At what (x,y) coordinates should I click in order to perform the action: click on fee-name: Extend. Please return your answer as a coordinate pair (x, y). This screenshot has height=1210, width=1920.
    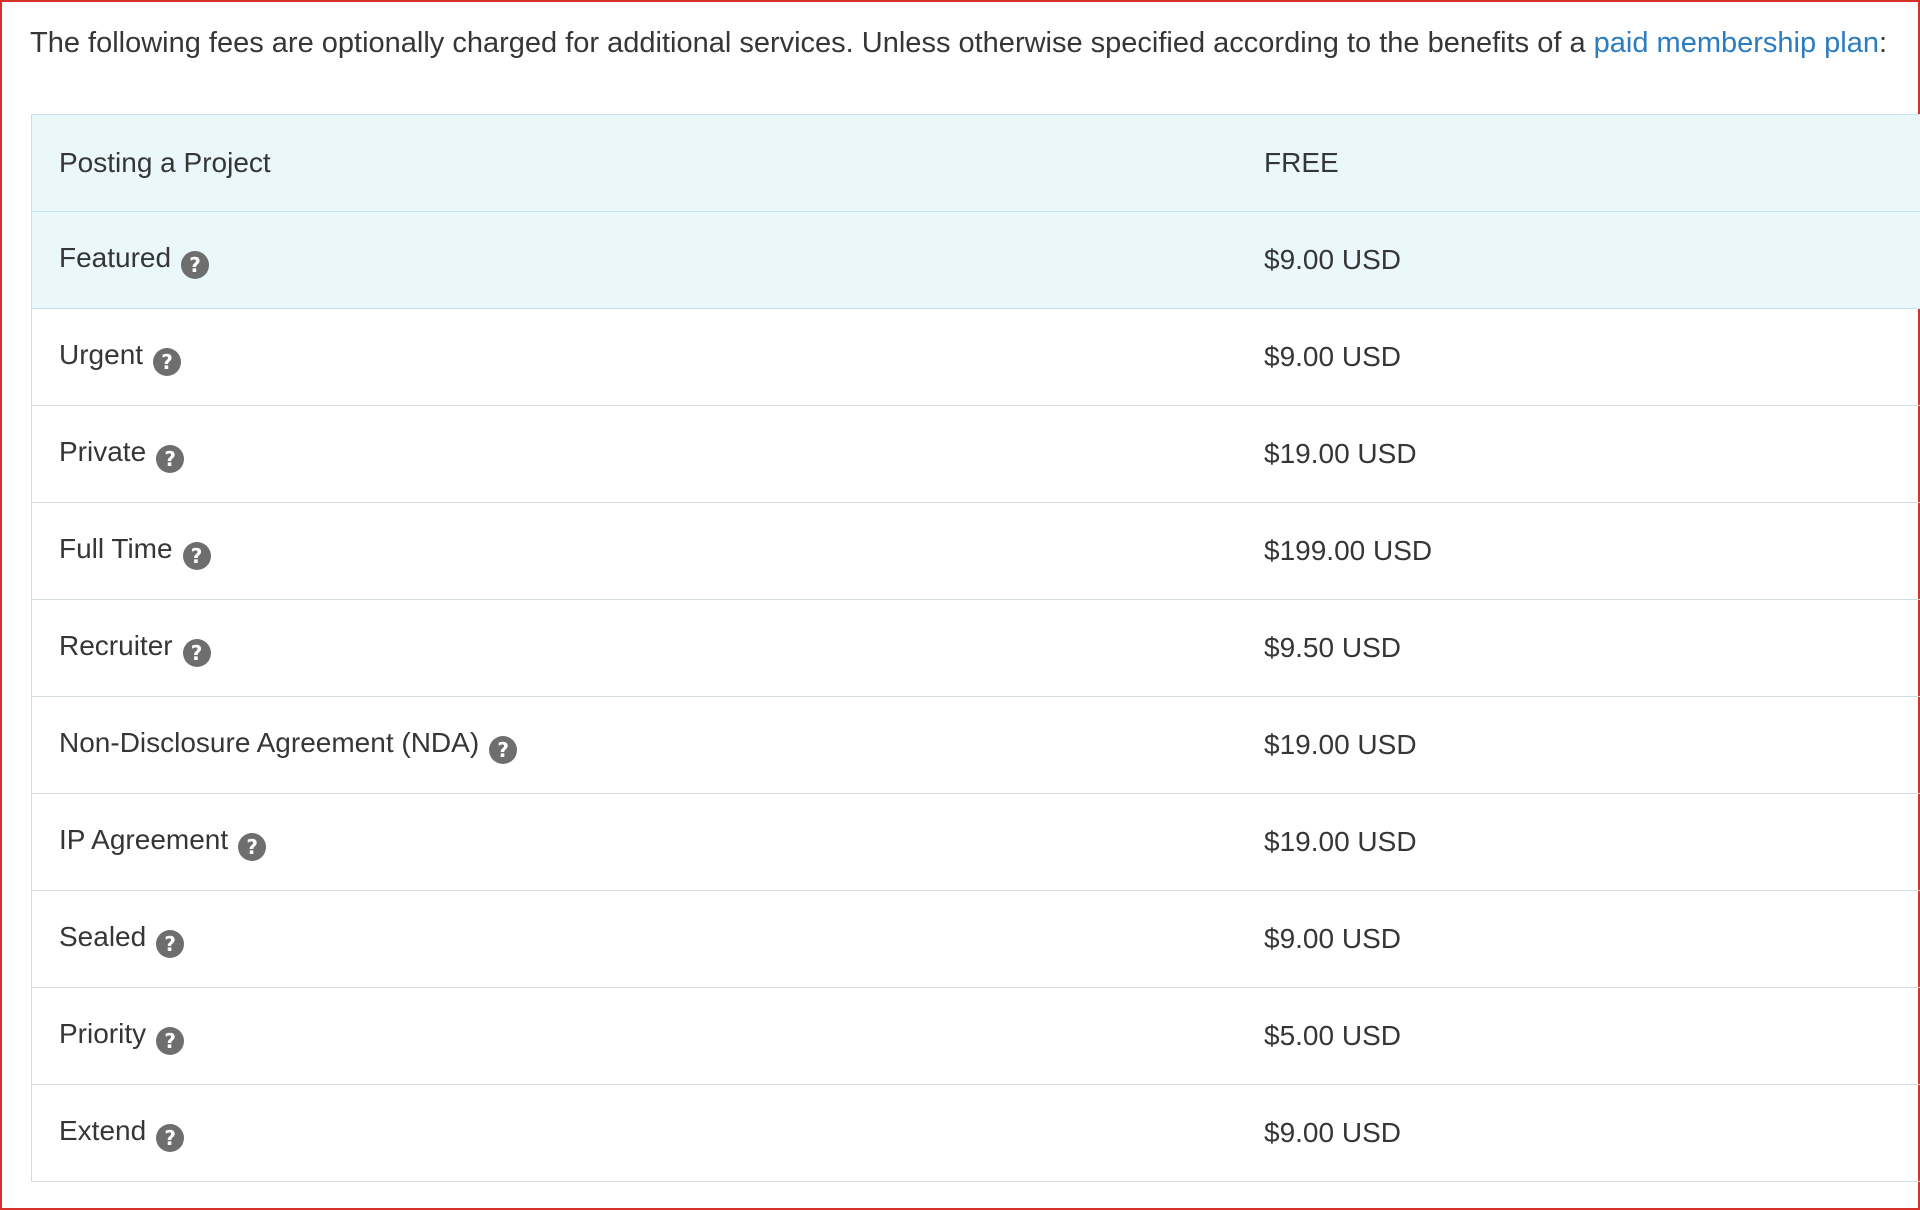
    Looking at the image, I should click on (103, 1130).